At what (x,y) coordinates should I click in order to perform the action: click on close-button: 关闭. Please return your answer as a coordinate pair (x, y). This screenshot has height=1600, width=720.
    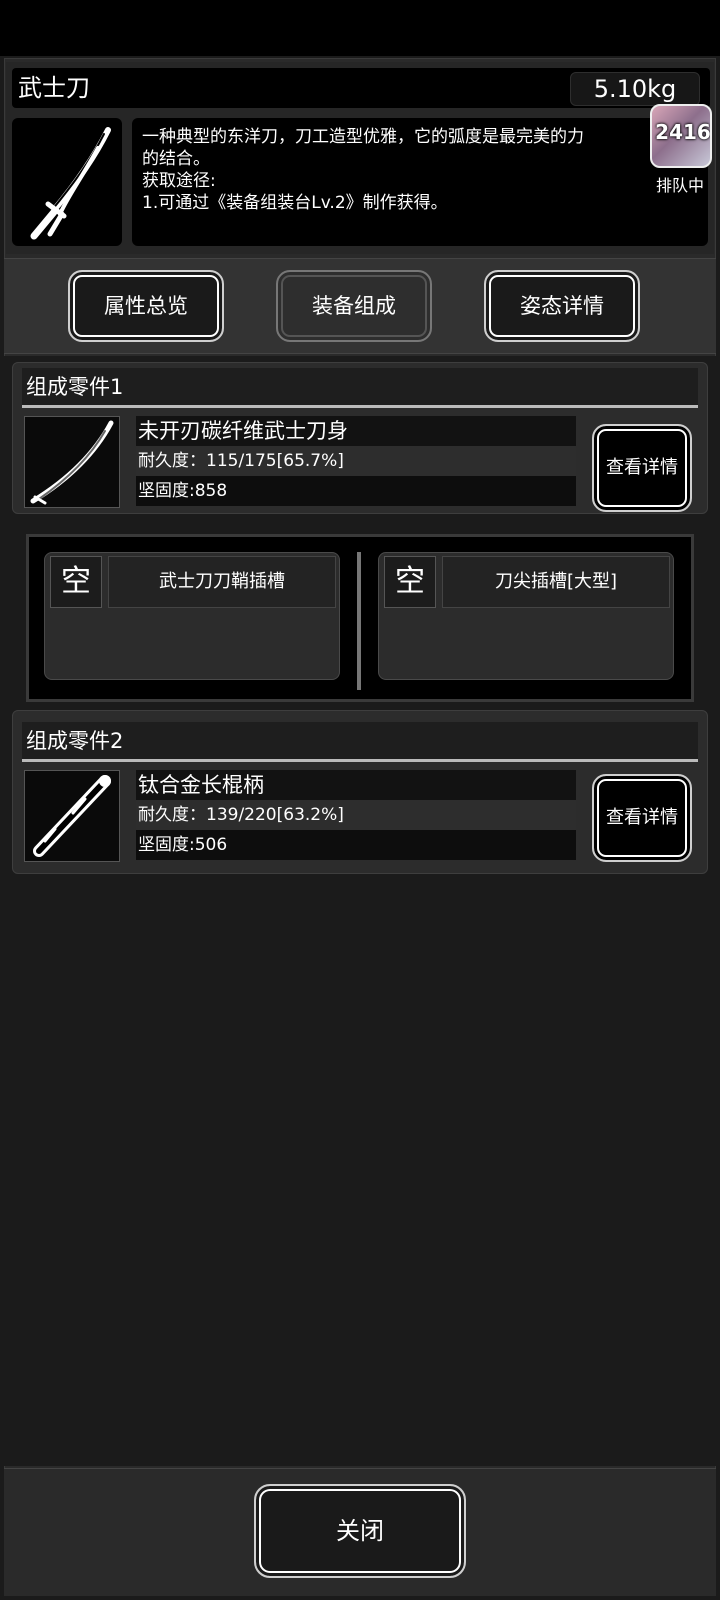
    Looking at the image, I should click on (360, 1531).